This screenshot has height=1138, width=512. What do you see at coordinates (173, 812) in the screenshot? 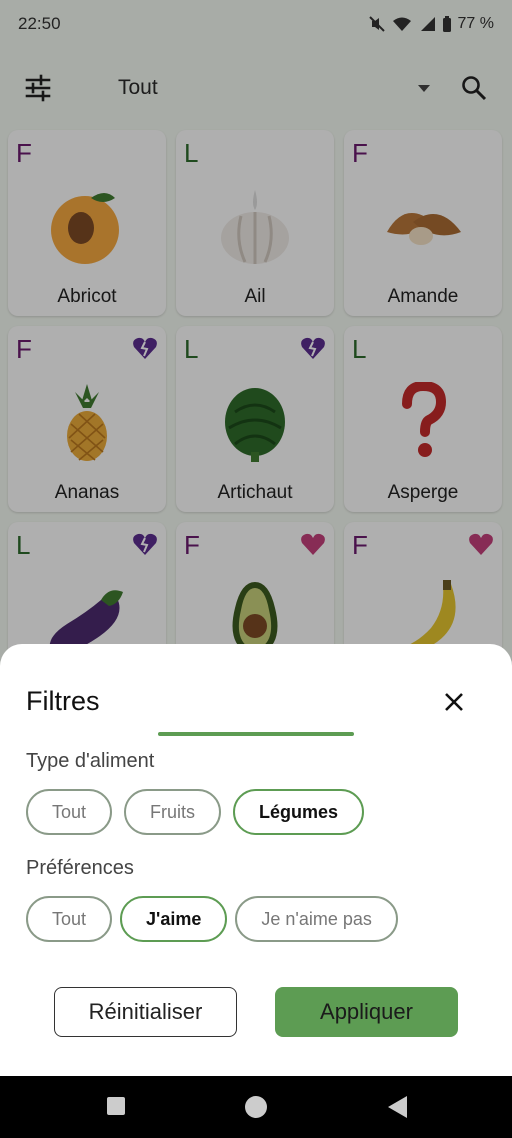
I see `chip-fruits: Fruits` at bounding box center [173, 812].